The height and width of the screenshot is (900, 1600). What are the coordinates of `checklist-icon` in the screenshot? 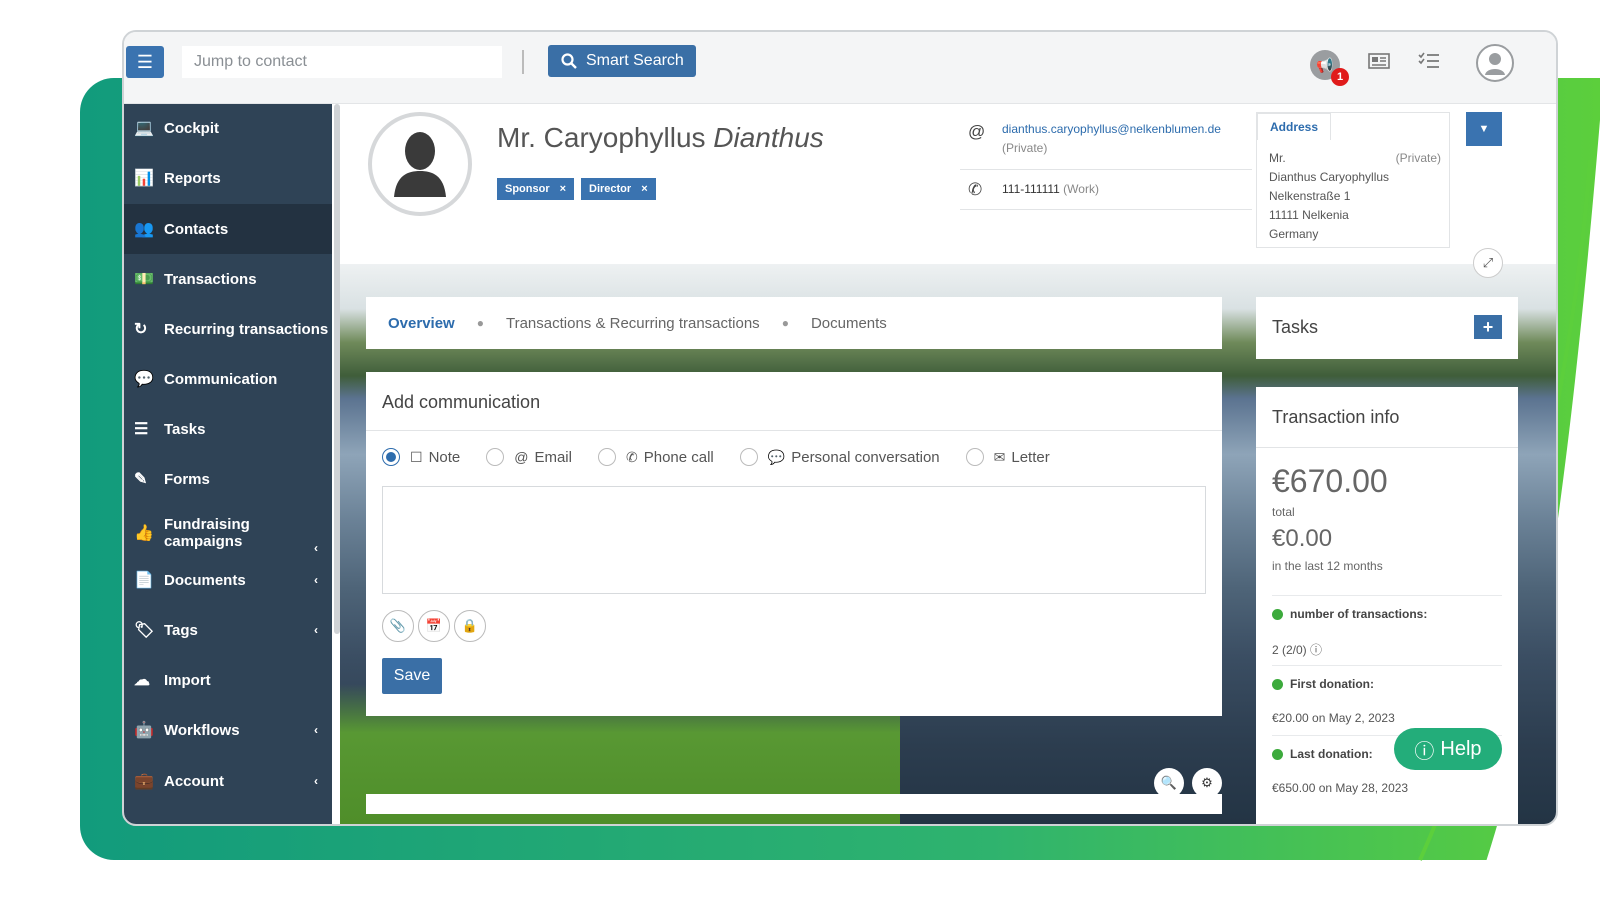 It's located at (1428, 60).